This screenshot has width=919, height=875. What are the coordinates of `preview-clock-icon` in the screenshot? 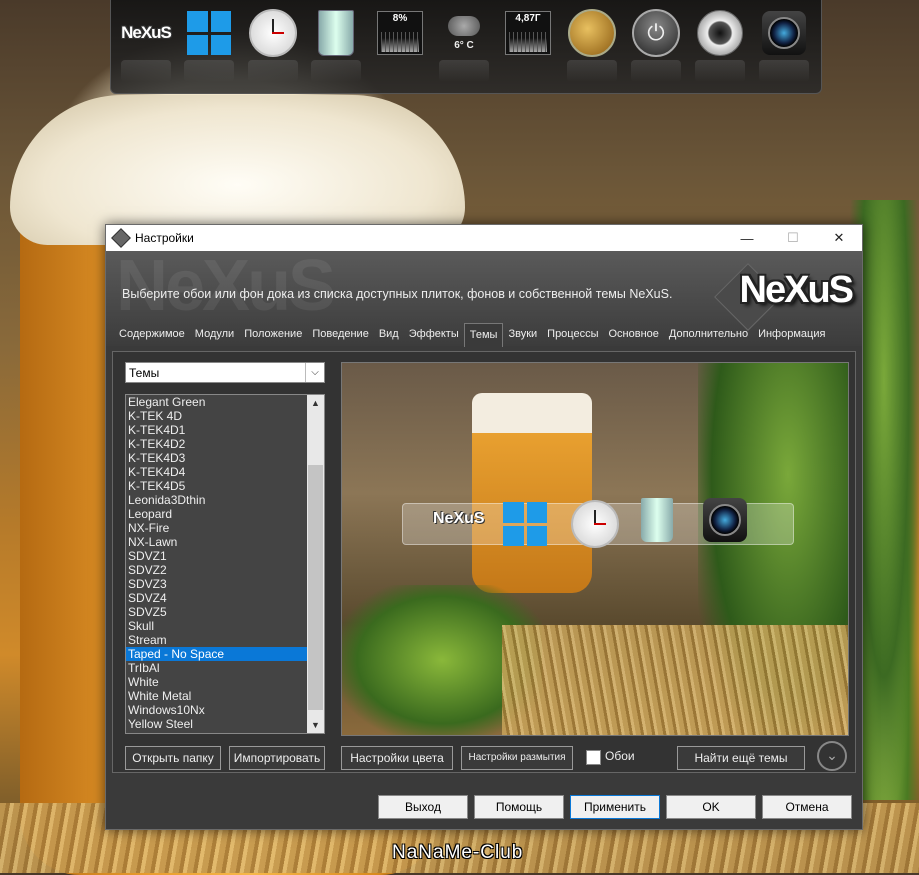 It's located at (595, 524).